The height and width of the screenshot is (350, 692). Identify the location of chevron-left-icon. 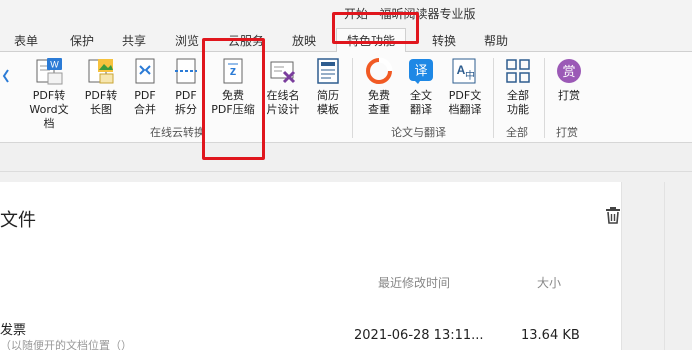
(6, 76).